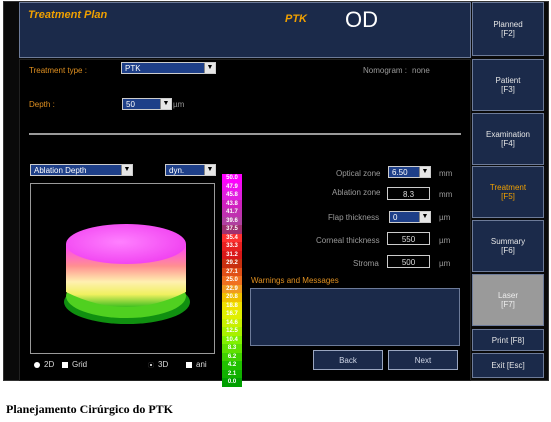  Describe the element at coordinates (356, 192) in the screenshot. I see `ablation-zone-label: Ablation zone` at that location.